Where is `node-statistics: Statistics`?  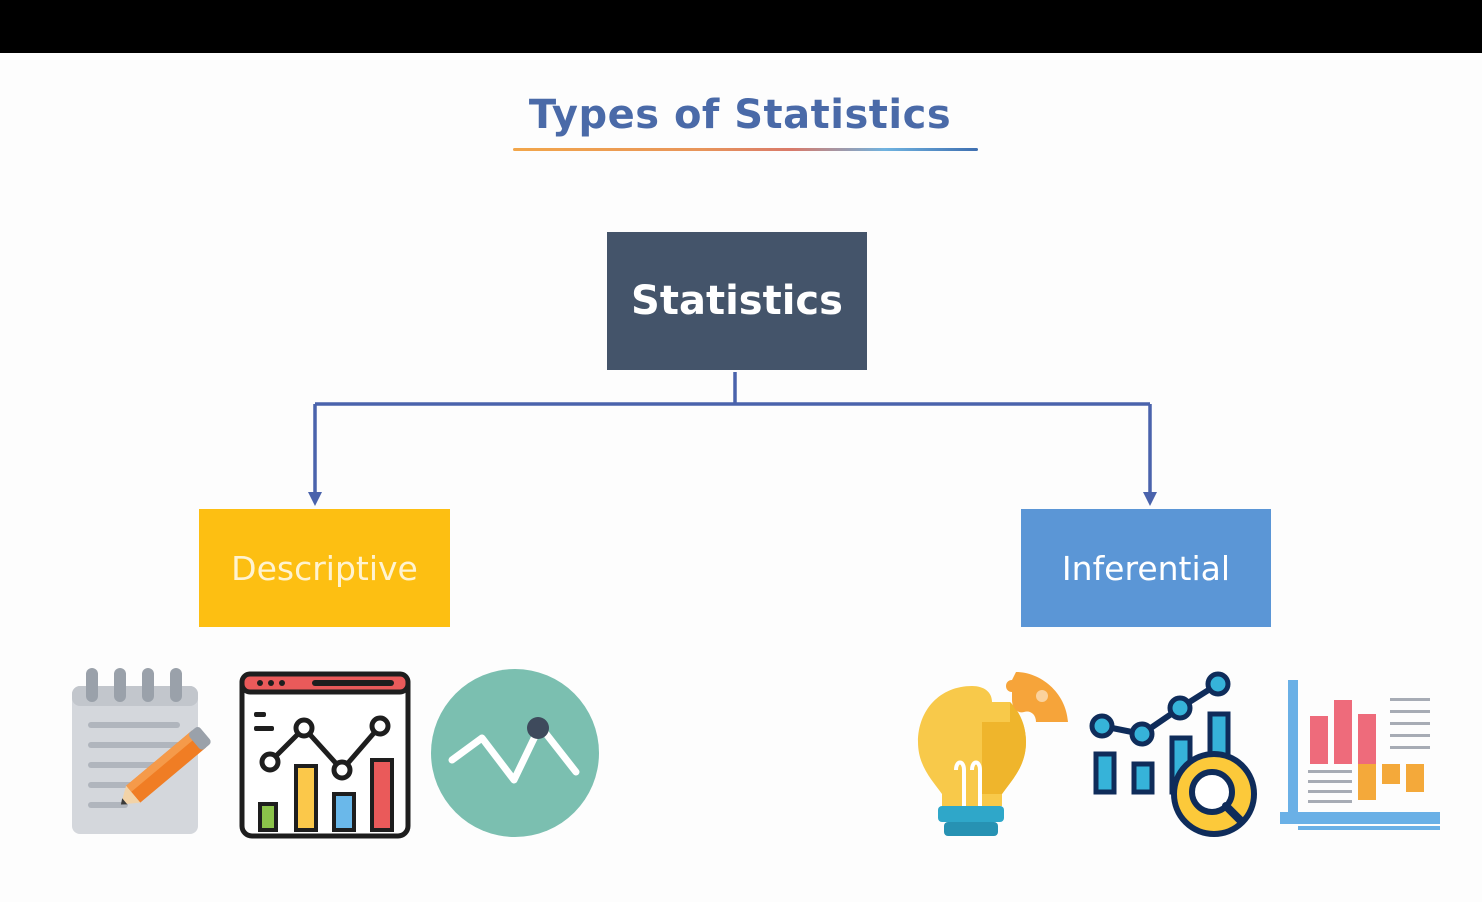 node-statistics: Statistics is located at coordinates (737, 301).